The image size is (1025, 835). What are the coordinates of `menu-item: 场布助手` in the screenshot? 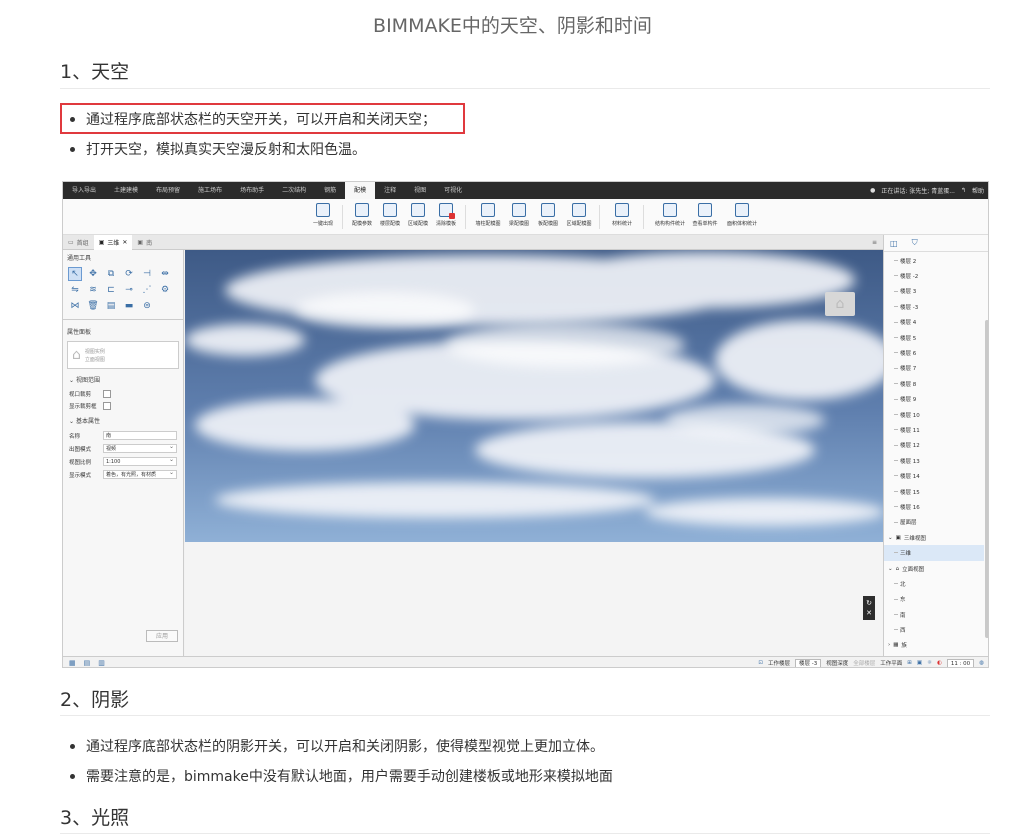 It's located at (252, 190).